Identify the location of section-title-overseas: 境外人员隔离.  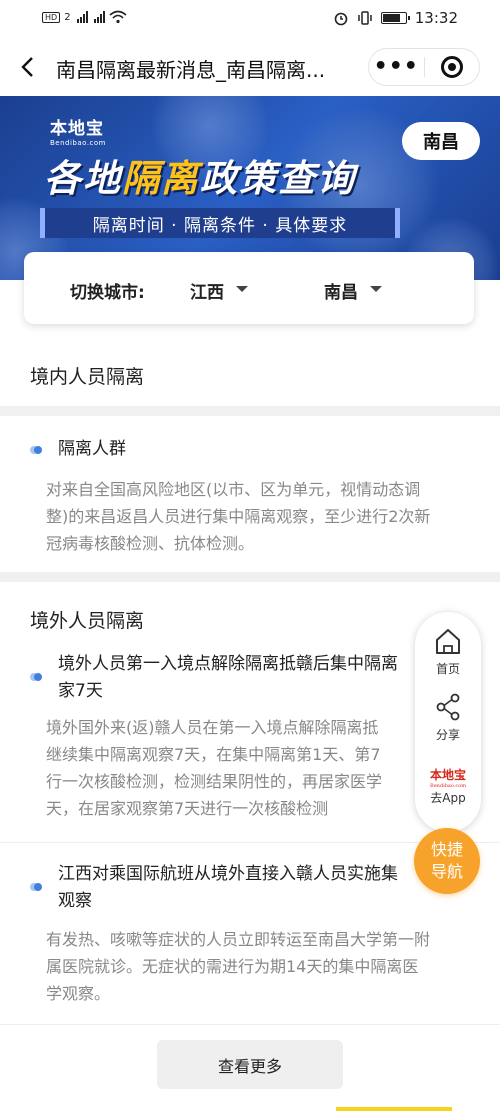
(87, 621).